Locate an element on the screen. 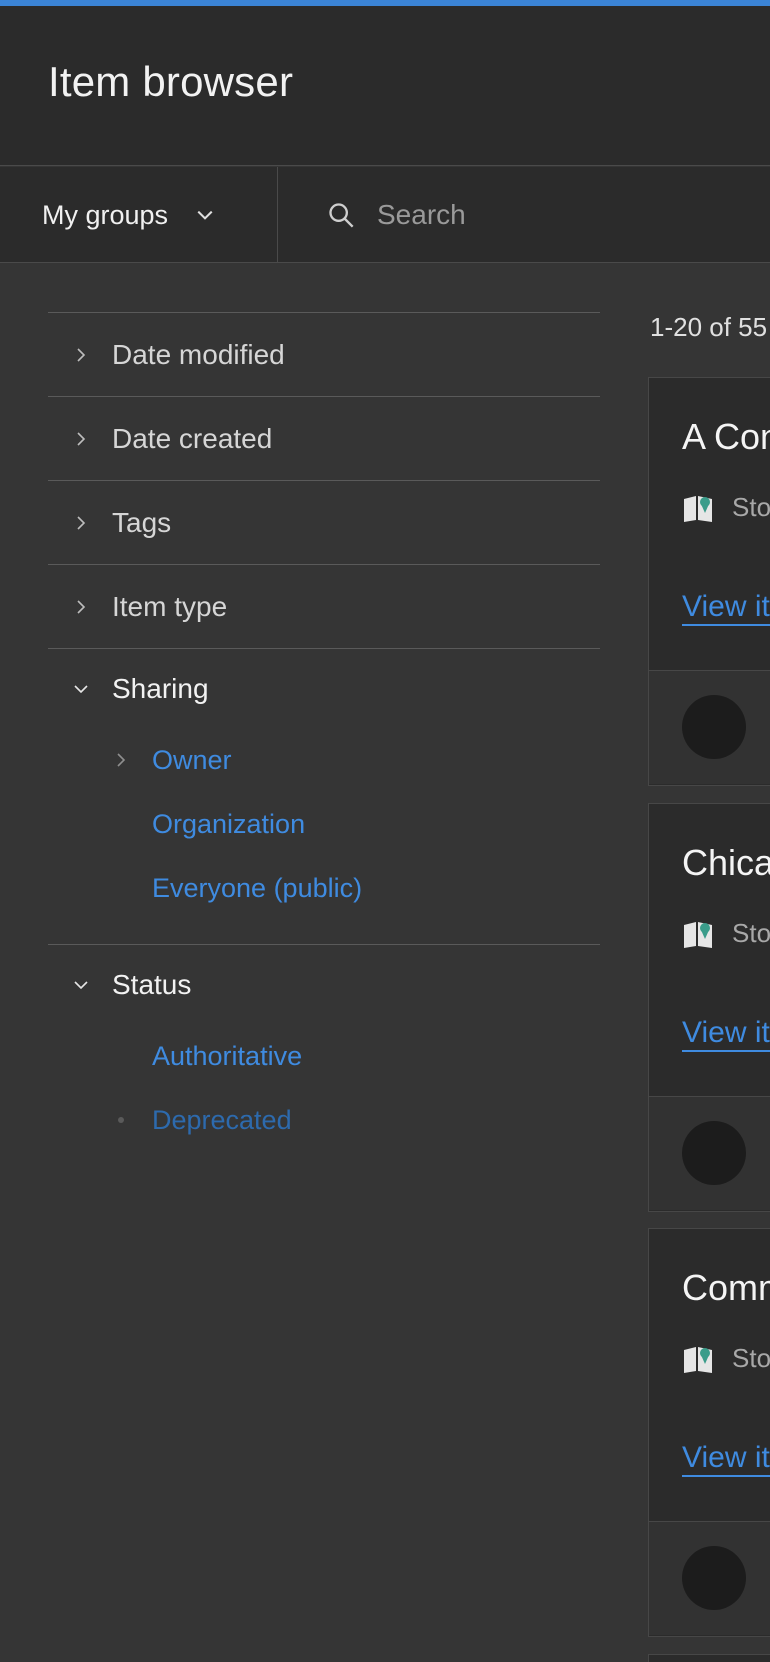  option-label: Organization is located at coordinates (229, 823).